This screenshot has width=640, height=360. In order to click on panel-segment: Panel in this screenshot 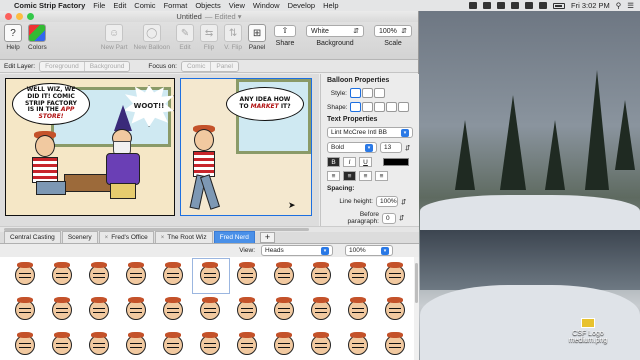, I will do `click(224, 66)`.